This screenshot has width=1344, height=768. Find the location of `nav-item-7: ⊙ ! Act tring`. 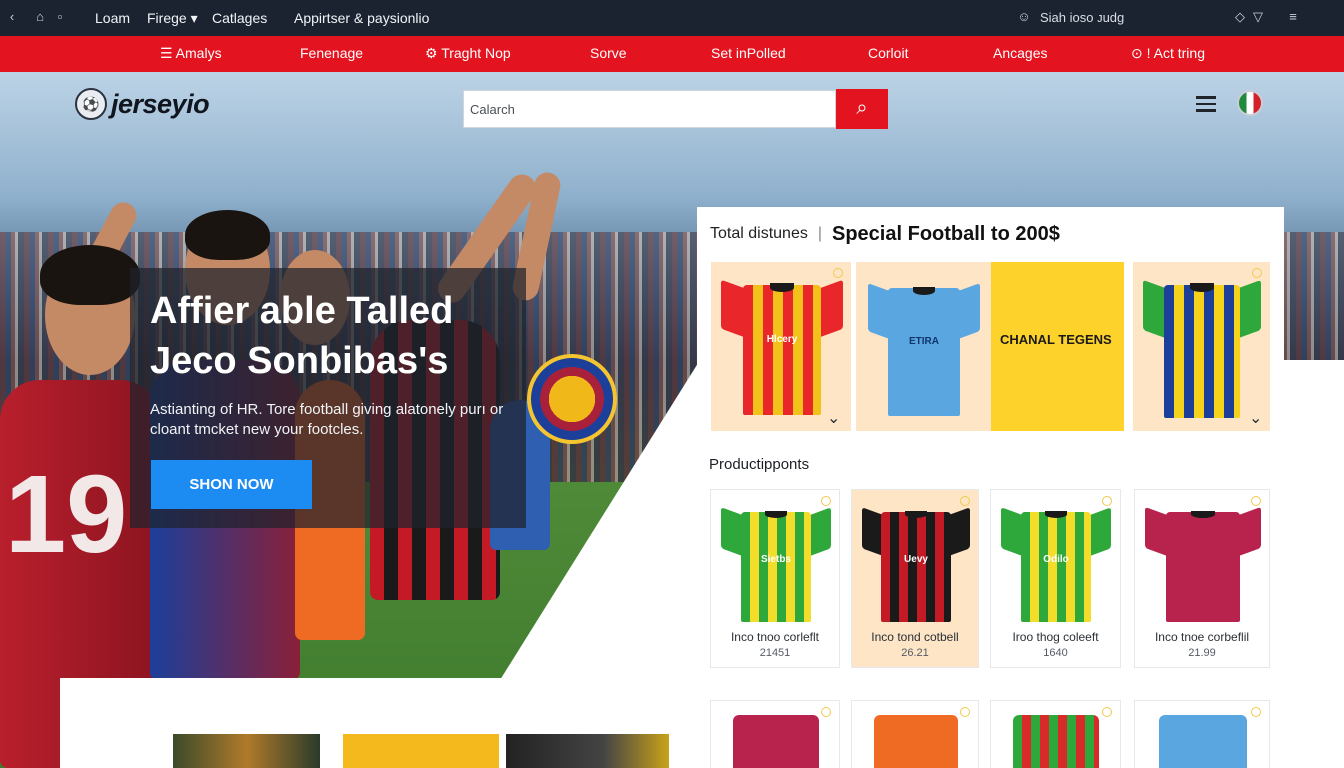

nav-item-7: ⊙ ! Act tring is located at coordinates (1168, 53).